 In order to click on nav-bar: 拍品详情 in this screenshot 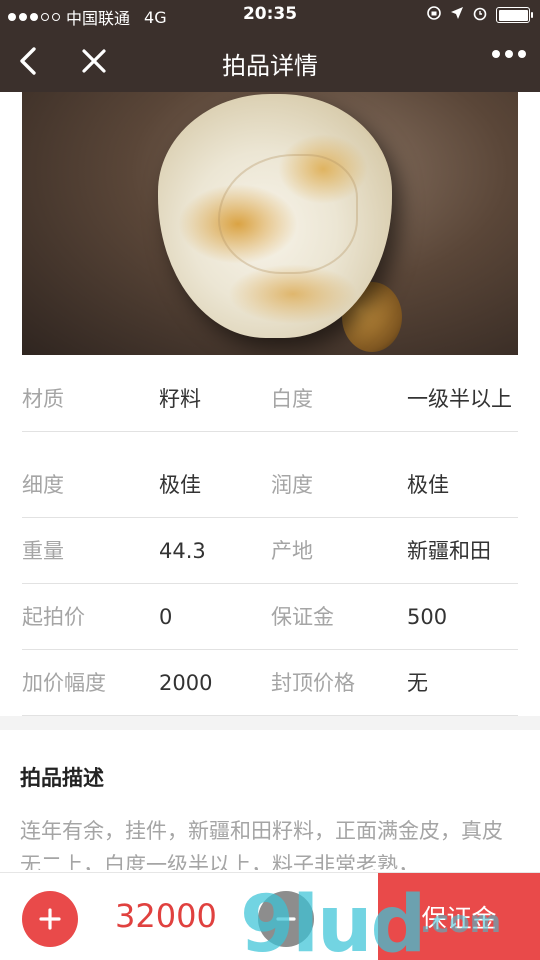, I will do `click(270, 61)`.